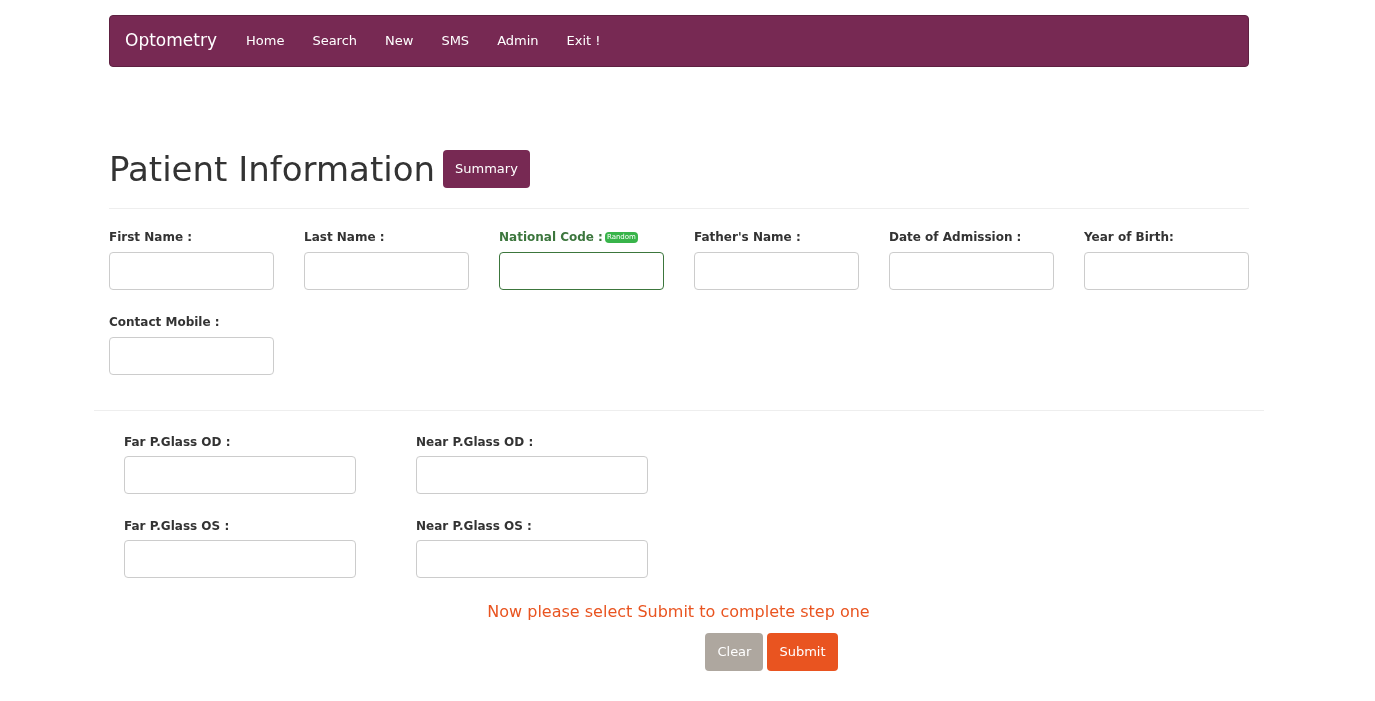  Describe the element at coordinates (177, 525) in the screenshot. I see `field-label: Far P.Glass OS :` at that location.